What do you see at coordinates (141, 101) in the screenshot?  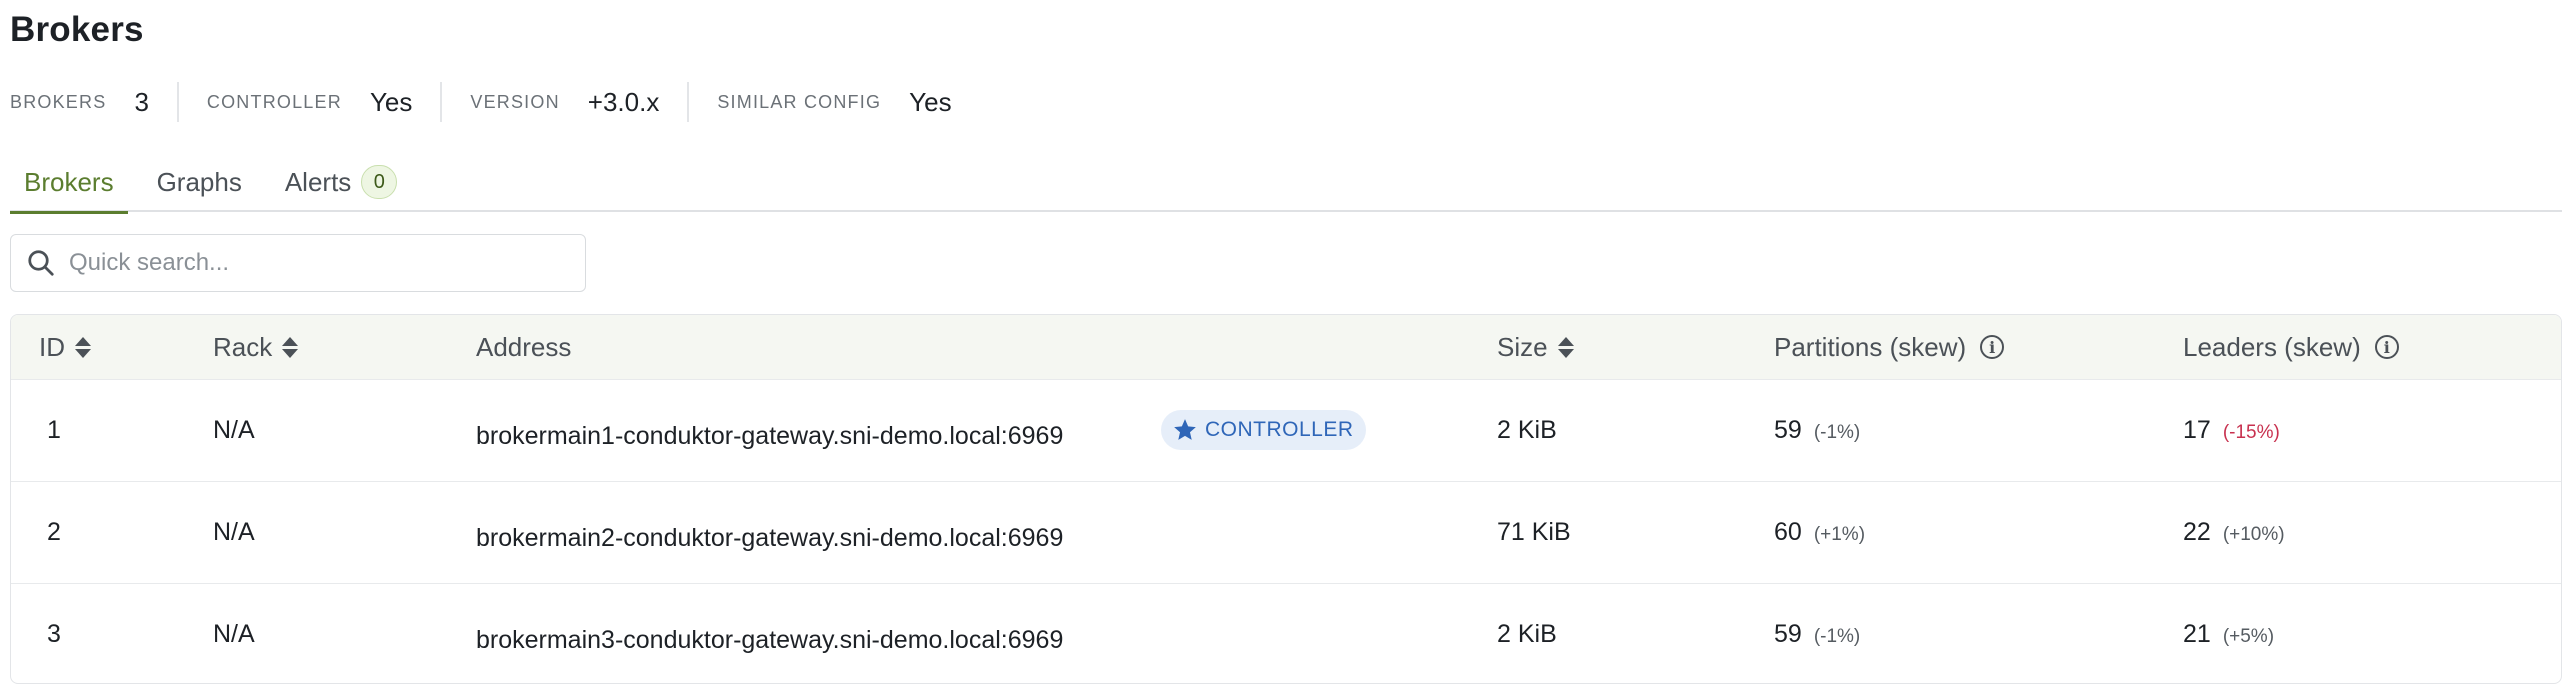 I see `stat-value: 3` at bounding box center [141, 101].